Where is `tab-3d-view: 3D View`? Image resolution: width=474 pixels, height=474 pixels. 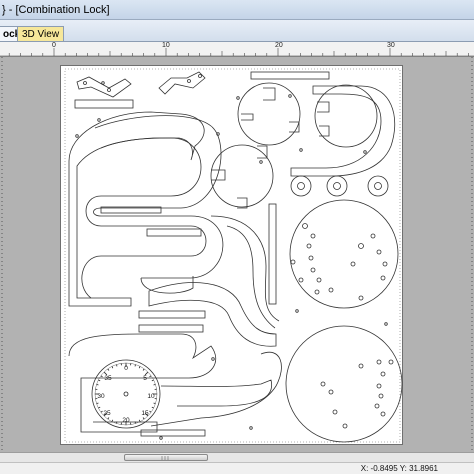
tab-3d-view: 3D View is located at coordinates (41, 33).